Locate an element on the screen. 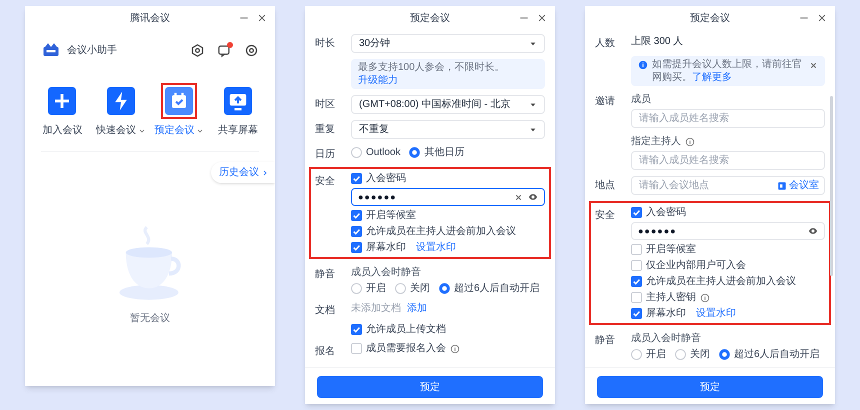  plus-icon is located at coordinates (62, 101).